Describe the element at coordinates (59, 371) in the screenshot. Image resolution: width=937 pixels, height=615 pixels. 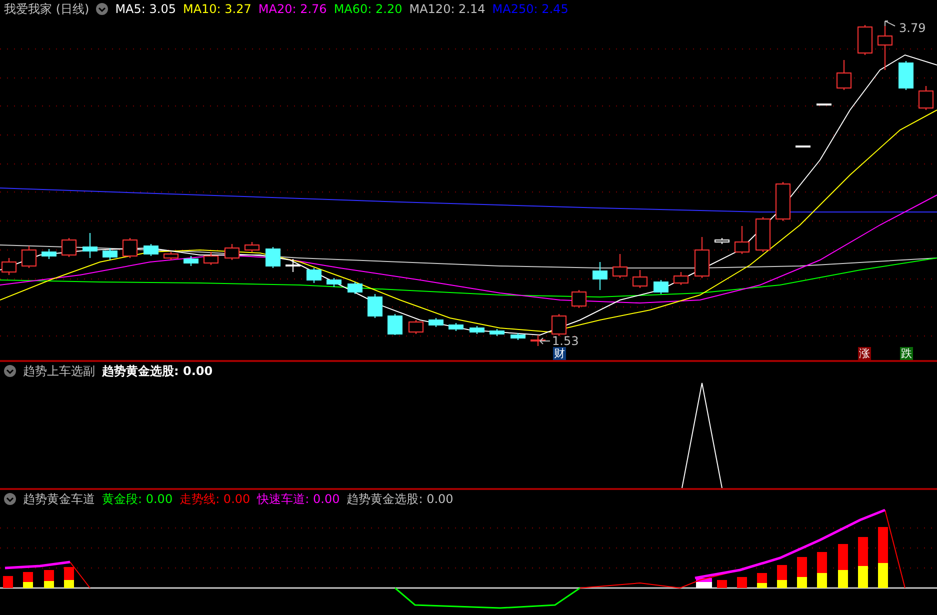
I see `indicator-title: 趋势上车选副` at that location.